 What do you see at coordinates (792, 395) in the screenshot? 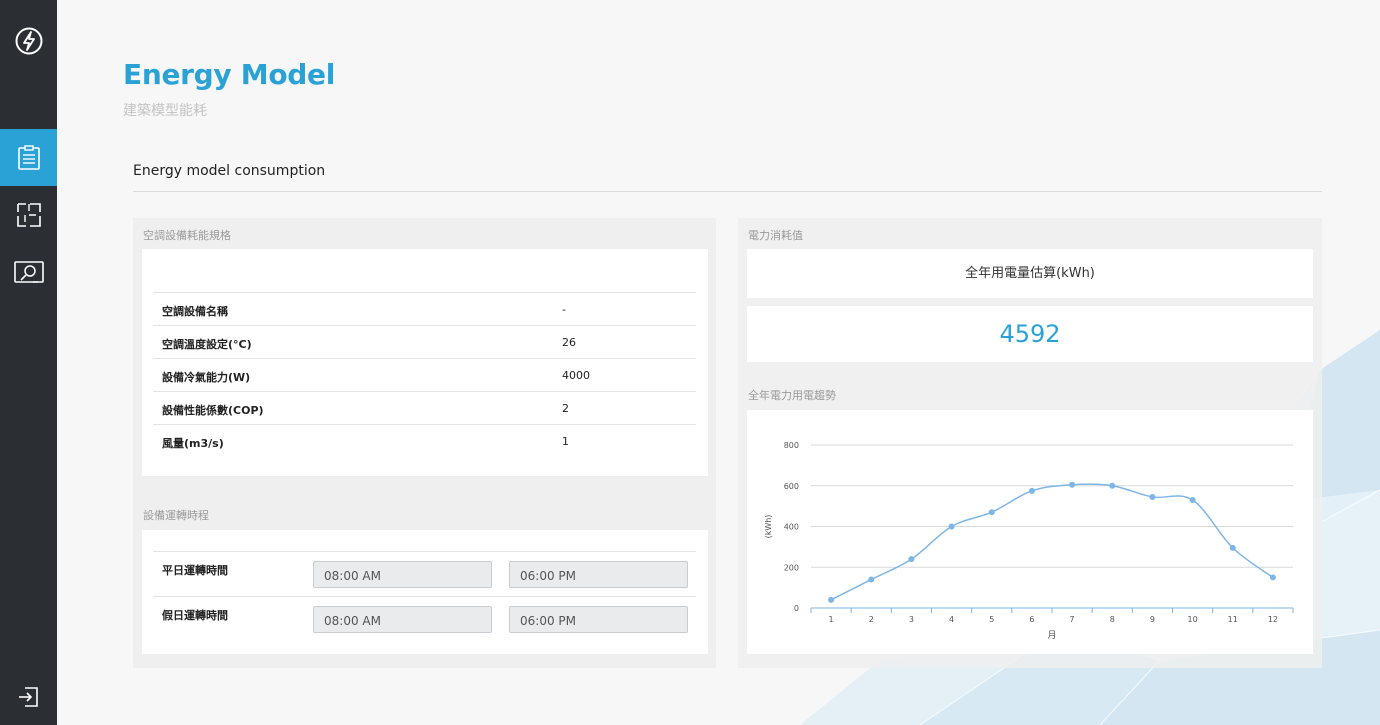
I see `trend-label: 全年電力用電趨勢` at bounding box center [792, 395].